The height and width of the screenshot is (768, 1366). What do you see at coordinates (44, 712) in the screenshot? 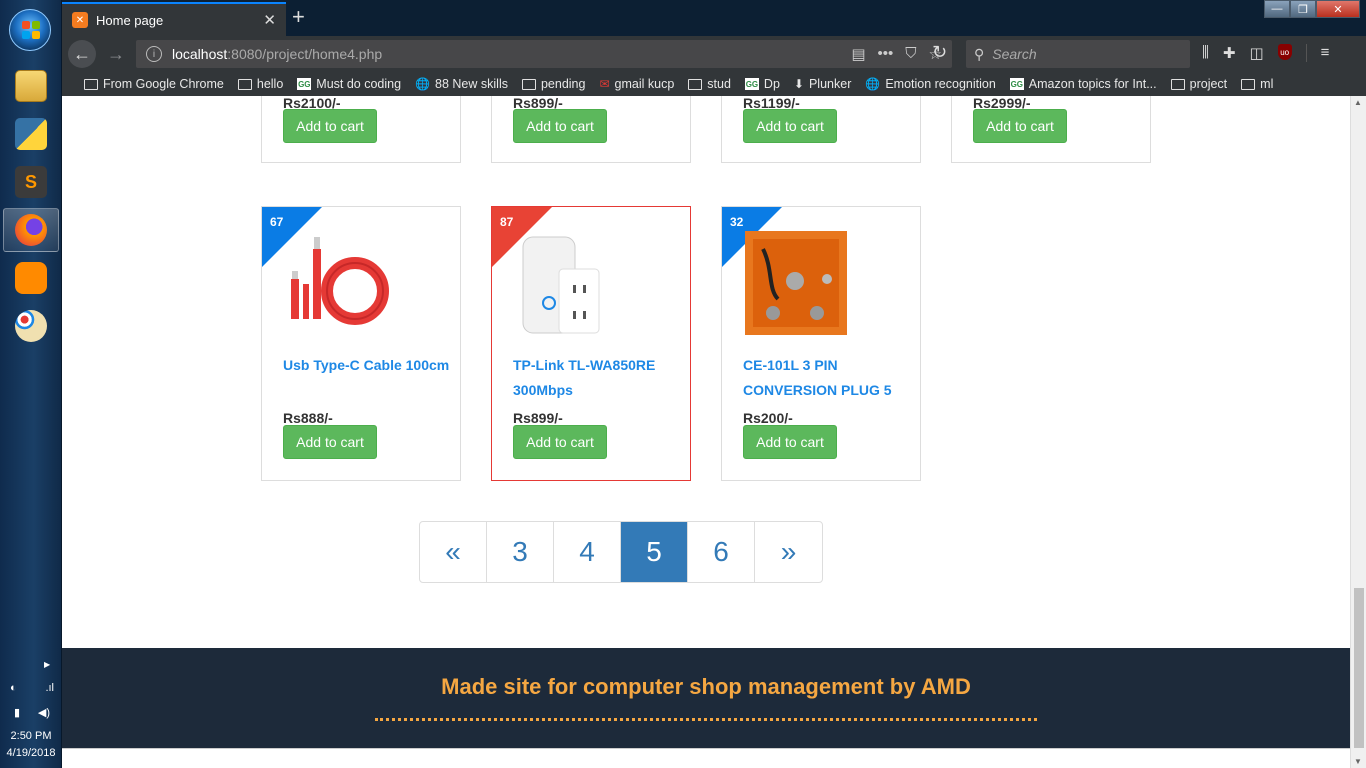
I see `volume-icon: ◀)` at bounding box center [44, 712].